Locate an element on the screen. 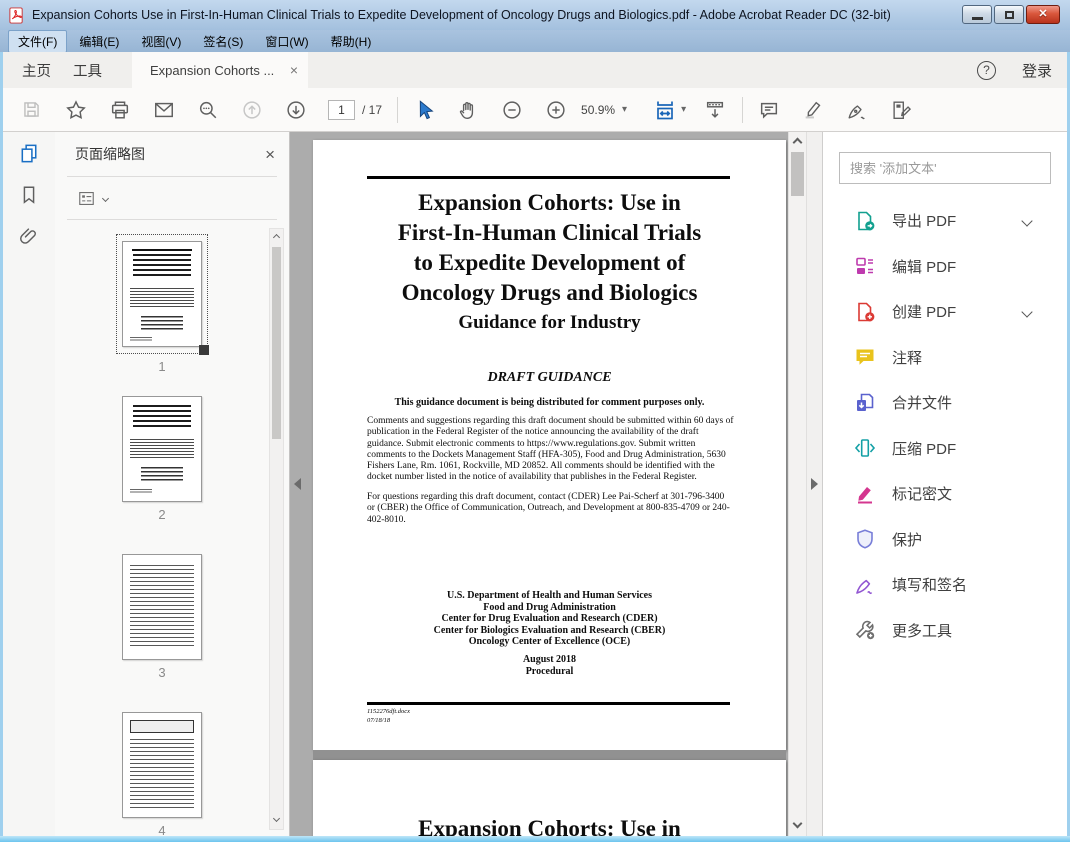  compress-pdf-icon is located at coordinates (865, 448).